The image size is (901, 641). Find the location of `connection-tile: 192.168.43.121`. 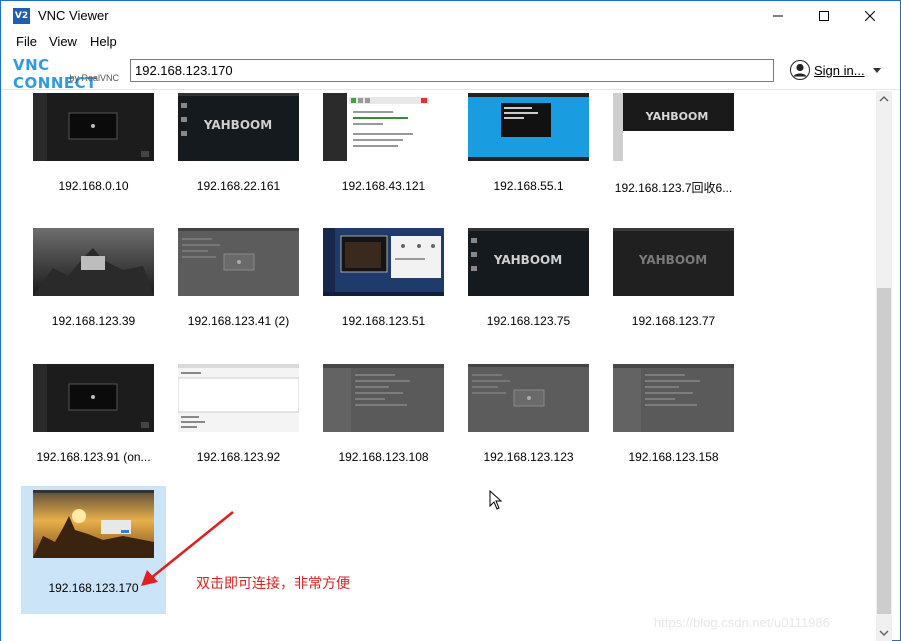

connection-tile: 192.168.43.121 is located at coordinates (383, 154).